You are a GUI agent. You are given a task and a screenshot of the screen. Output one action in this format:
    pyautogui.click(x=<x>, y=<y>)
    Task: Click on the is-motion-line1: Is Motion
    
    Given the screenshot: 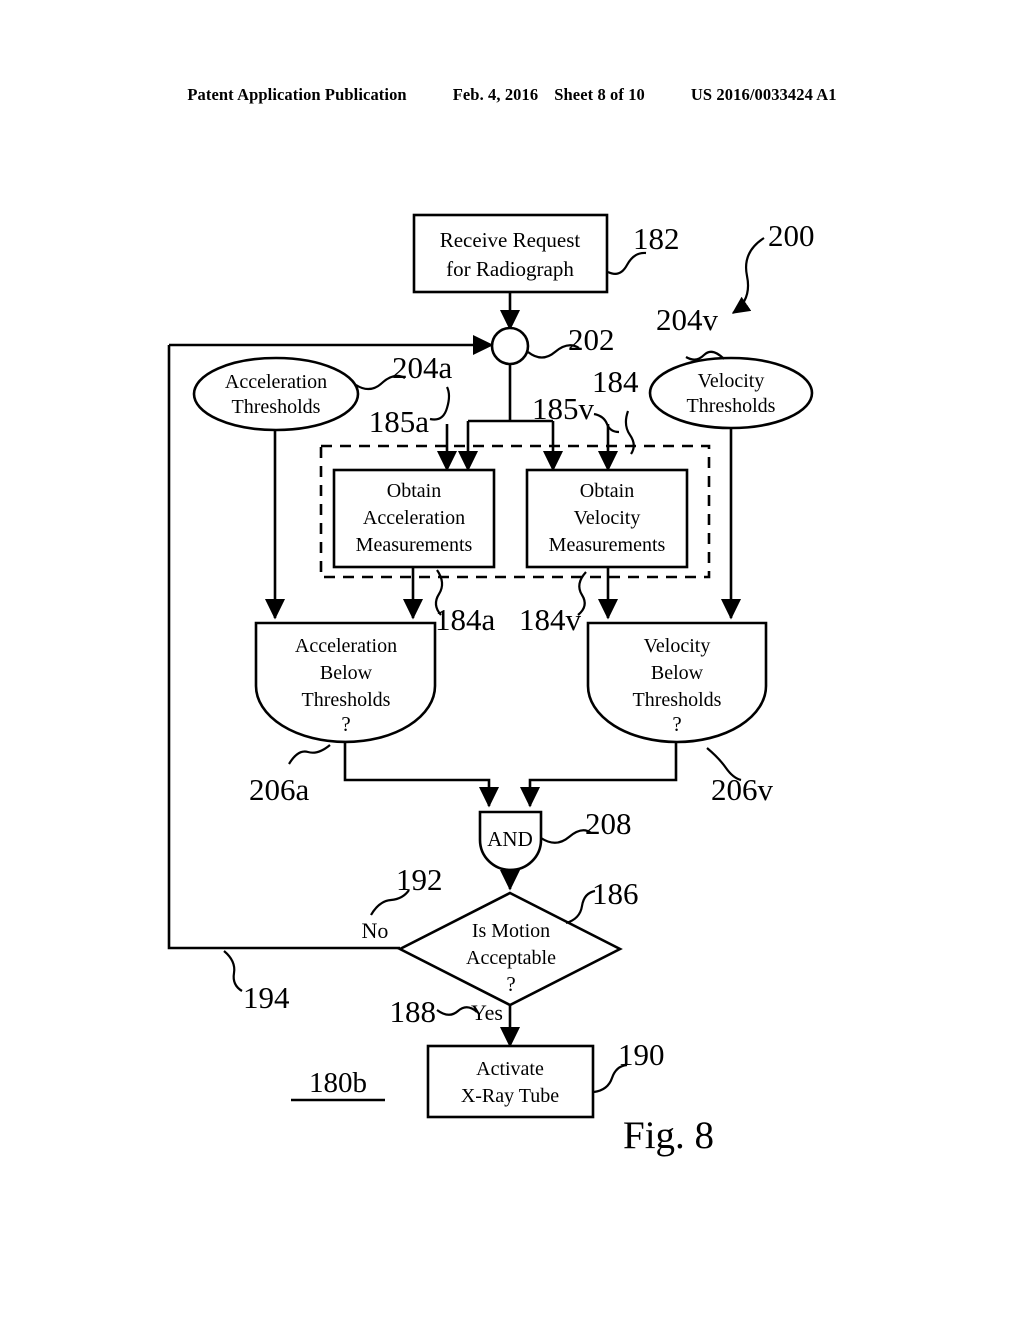 What is the action you would take?
    pyautogui.click(x=511, y=931)
    